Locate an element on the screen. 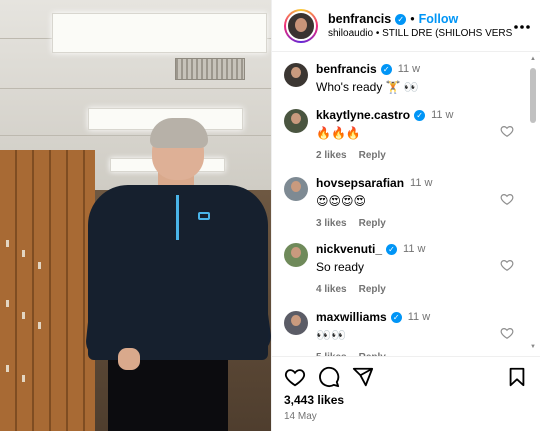 This screenshot has width=540, height=431. scroll-up-arrow-icon: ▲ is located at coordinates (533, 60).